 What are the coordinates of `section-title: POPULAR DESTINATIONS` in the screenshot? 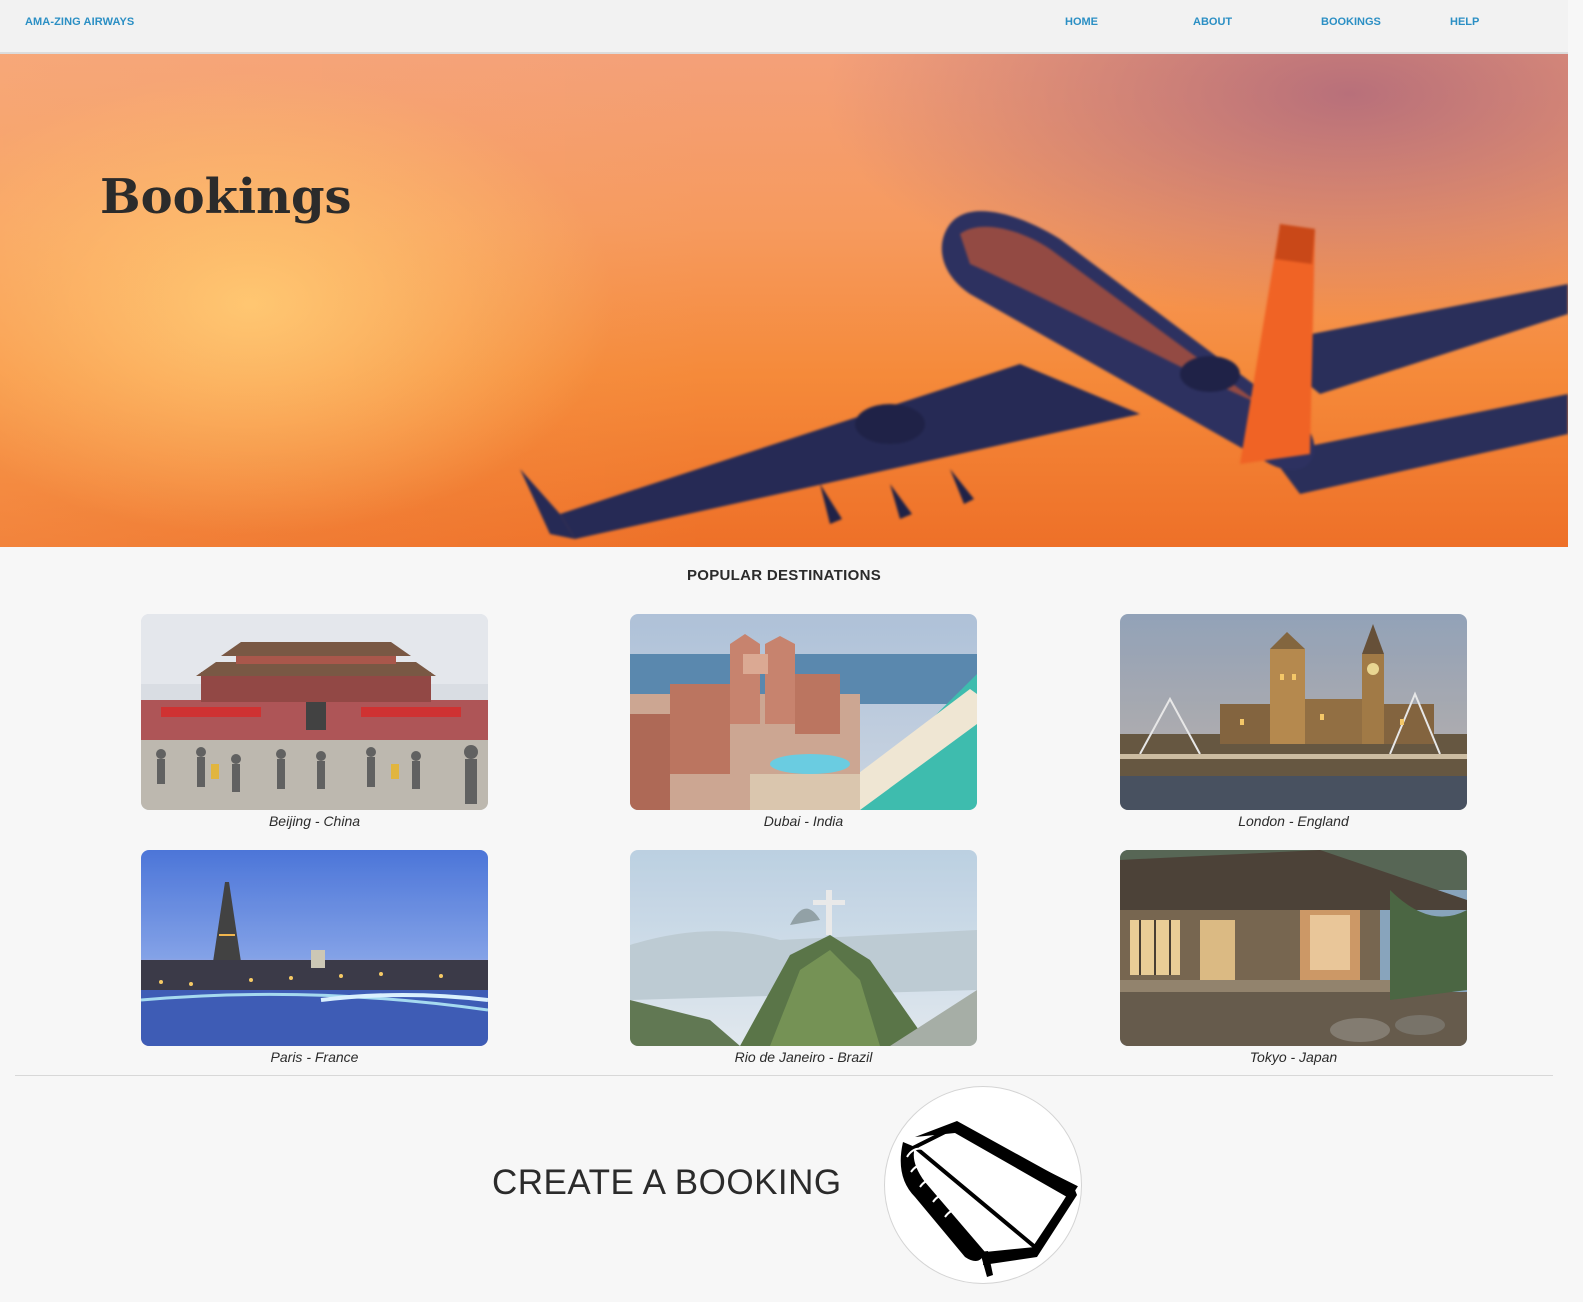 It's located at (784, 575).